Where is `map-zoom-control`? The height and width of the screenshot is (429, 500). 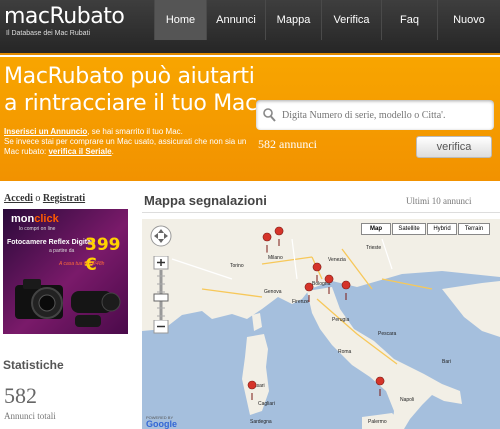
map-zoom-control is located at coordinates (161, 279).